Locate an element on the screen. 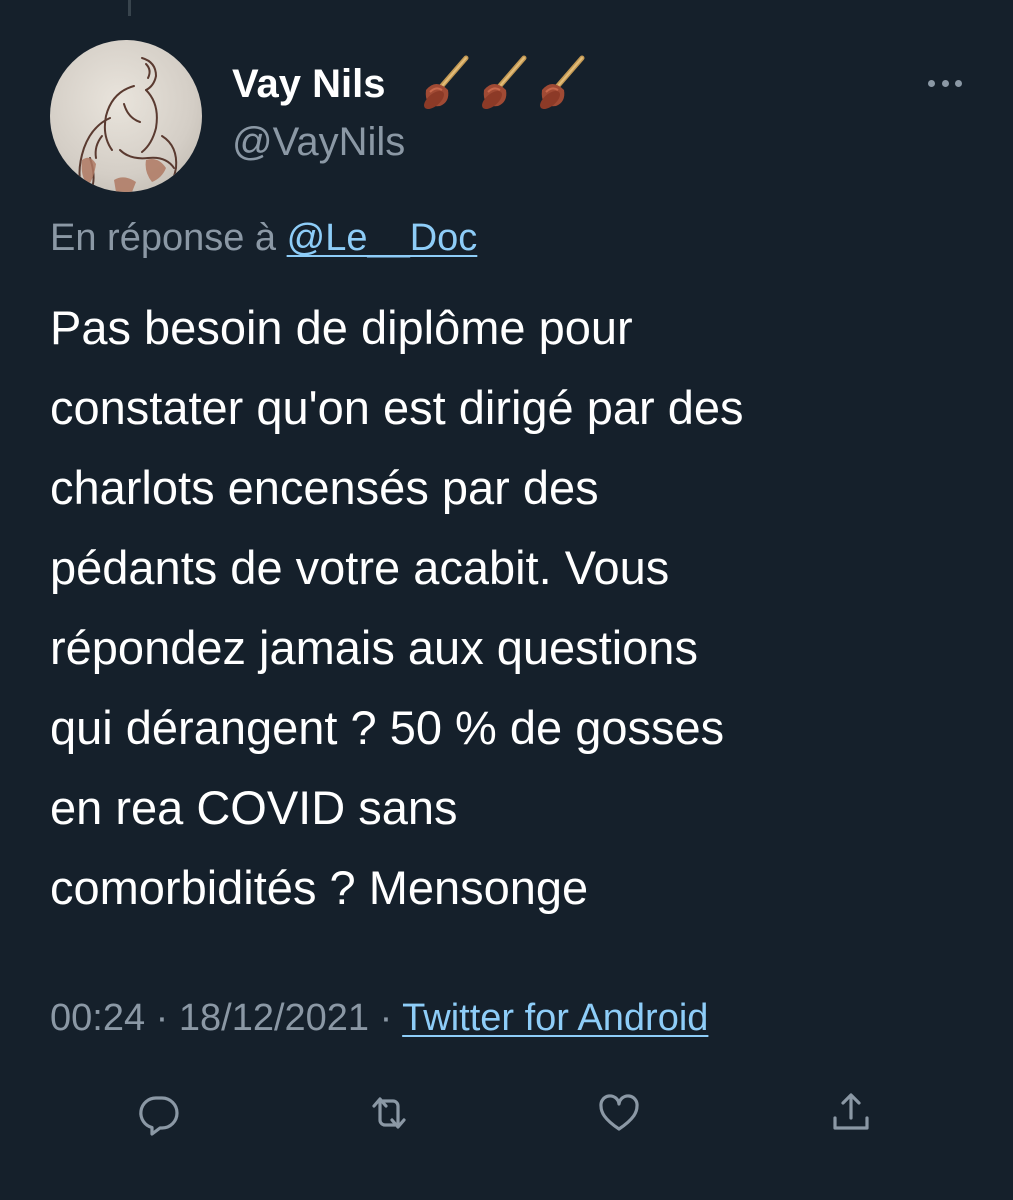  tweet-date: 18/12/2021 is located at coordinates (274, 1018).